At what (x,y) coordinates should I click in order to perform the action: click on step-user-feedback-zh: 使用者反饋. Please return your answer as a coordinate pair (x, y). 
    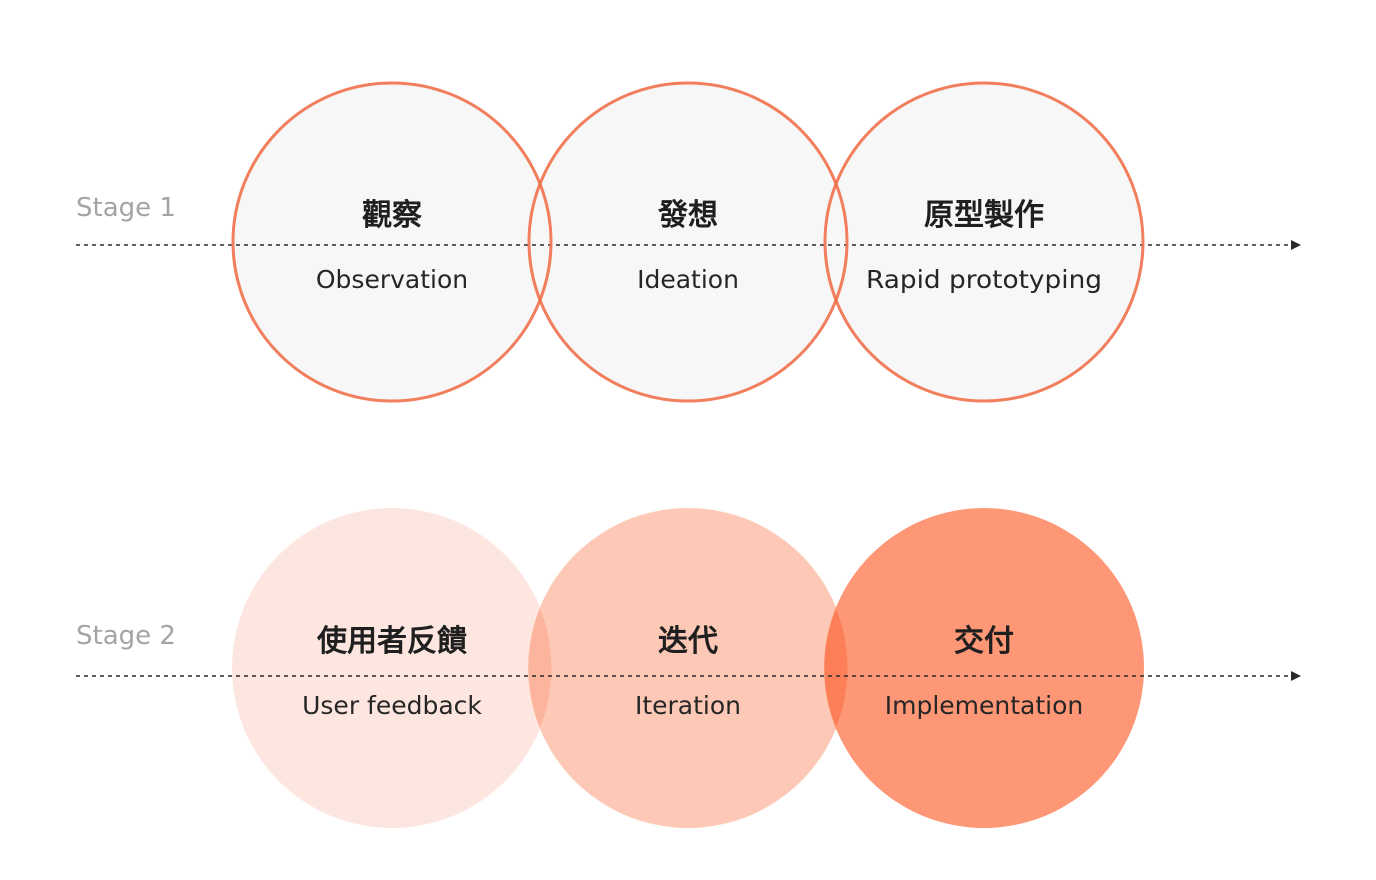
    Looking at the image, I should click on (391, 641).